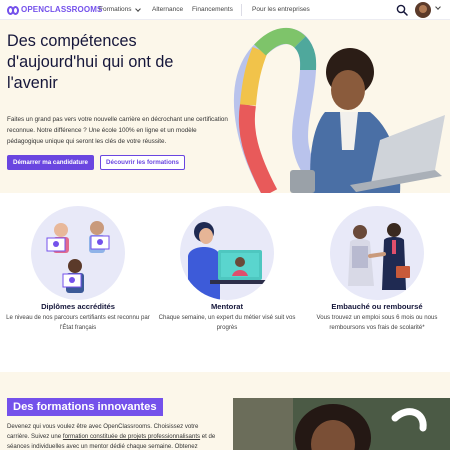 The image size is (450, 450). Describe the element at coordinates (50, 162) in the screenshot. I see `start-application-button: Démarrer ma candidature` at that location.